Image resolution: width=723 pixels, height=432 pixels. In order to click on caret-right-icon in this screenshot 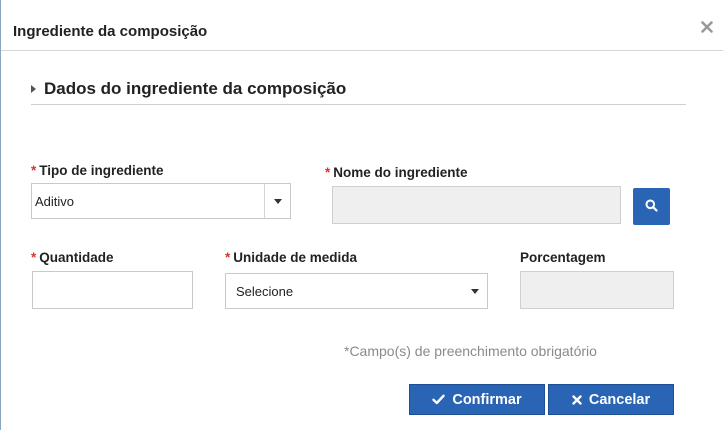, I will do `click(33, 89)`.